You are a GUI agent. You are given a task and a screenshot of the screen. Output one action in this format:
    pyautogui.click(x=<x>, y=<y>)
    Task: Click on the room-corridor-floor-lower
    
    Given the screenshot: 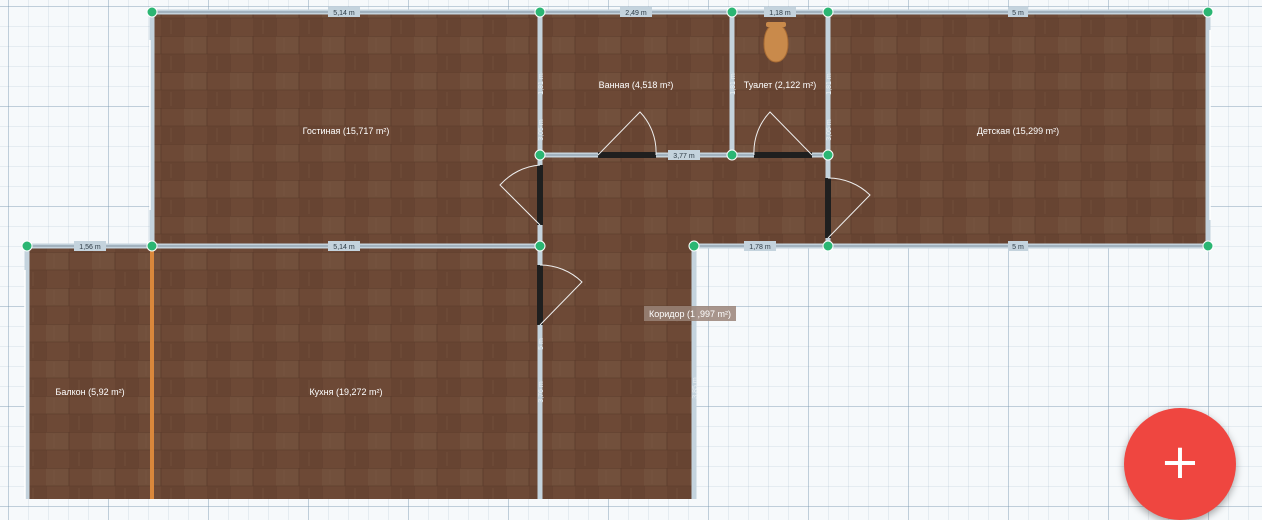 What is the action you would take?
    pyautogui.click(x=617, y=372)
    